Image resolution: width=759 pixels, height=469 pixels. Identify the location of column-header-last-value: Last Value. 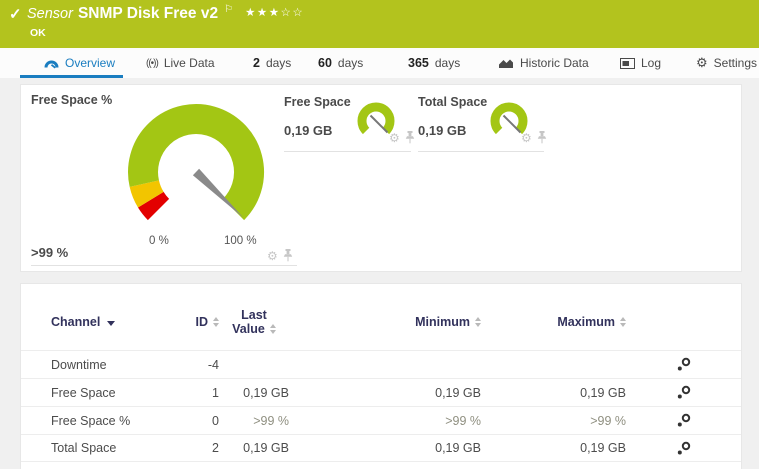
(254, 322).